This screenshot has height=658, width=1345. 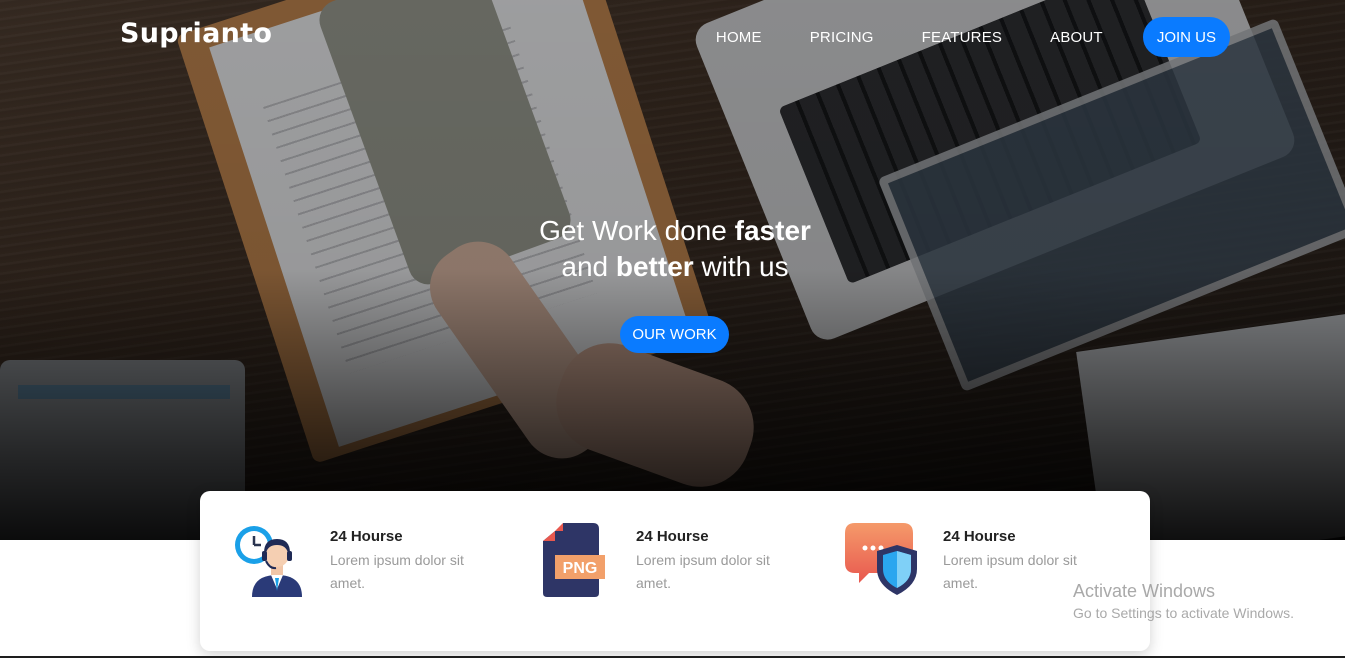 What do you see at coordinates (772, 230) in the screenshot?
I see `hero-line1-bold: faster` at bounding box center [772, 230].